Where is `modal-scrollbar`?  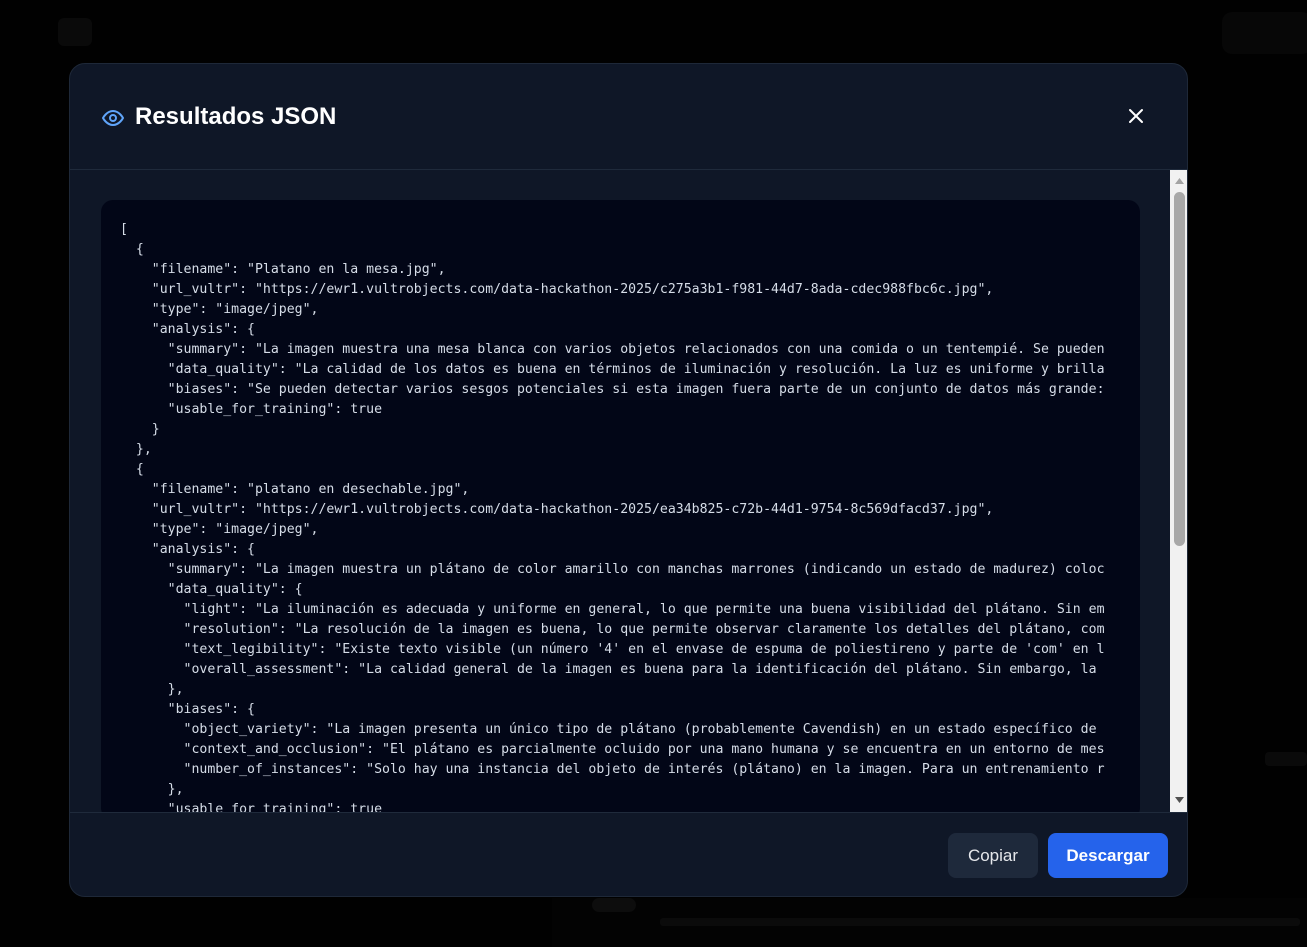
modal-scrollbar is located at coordinates (1178, 491).